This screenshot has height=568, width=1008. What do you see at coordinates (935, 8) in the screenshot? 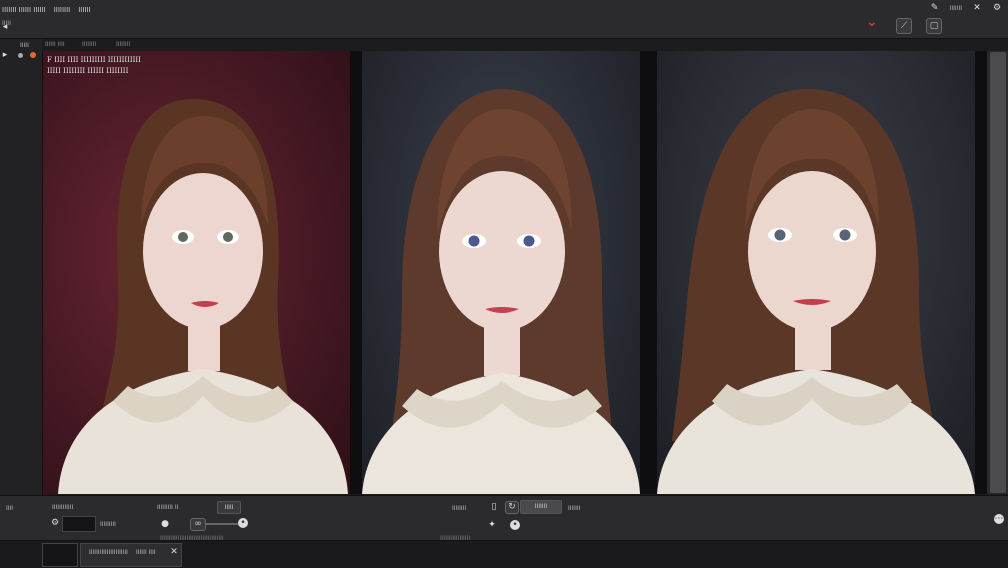
I see `pen-icon: ✎` at bounding box center [935, 8].